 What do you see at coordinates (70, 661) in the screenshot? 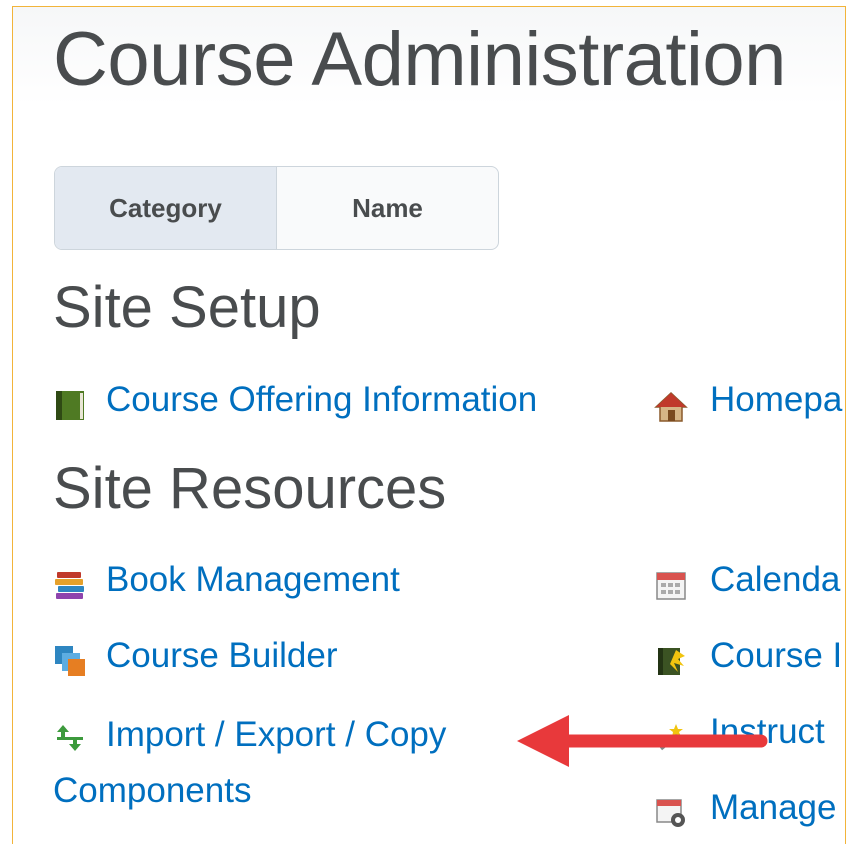
I see `course-builder-icon` at bounding box center [70, 661].